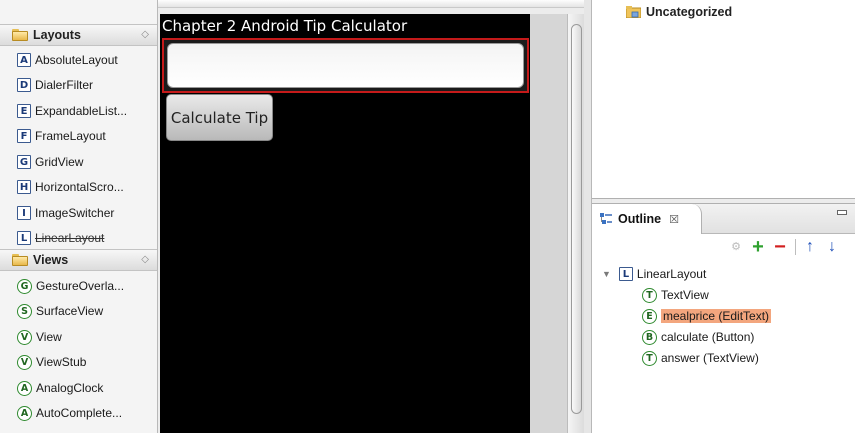 This screenshot has width=855, height=433. I want to click on palette-item-label: SurfaceView, so click(70, 311).